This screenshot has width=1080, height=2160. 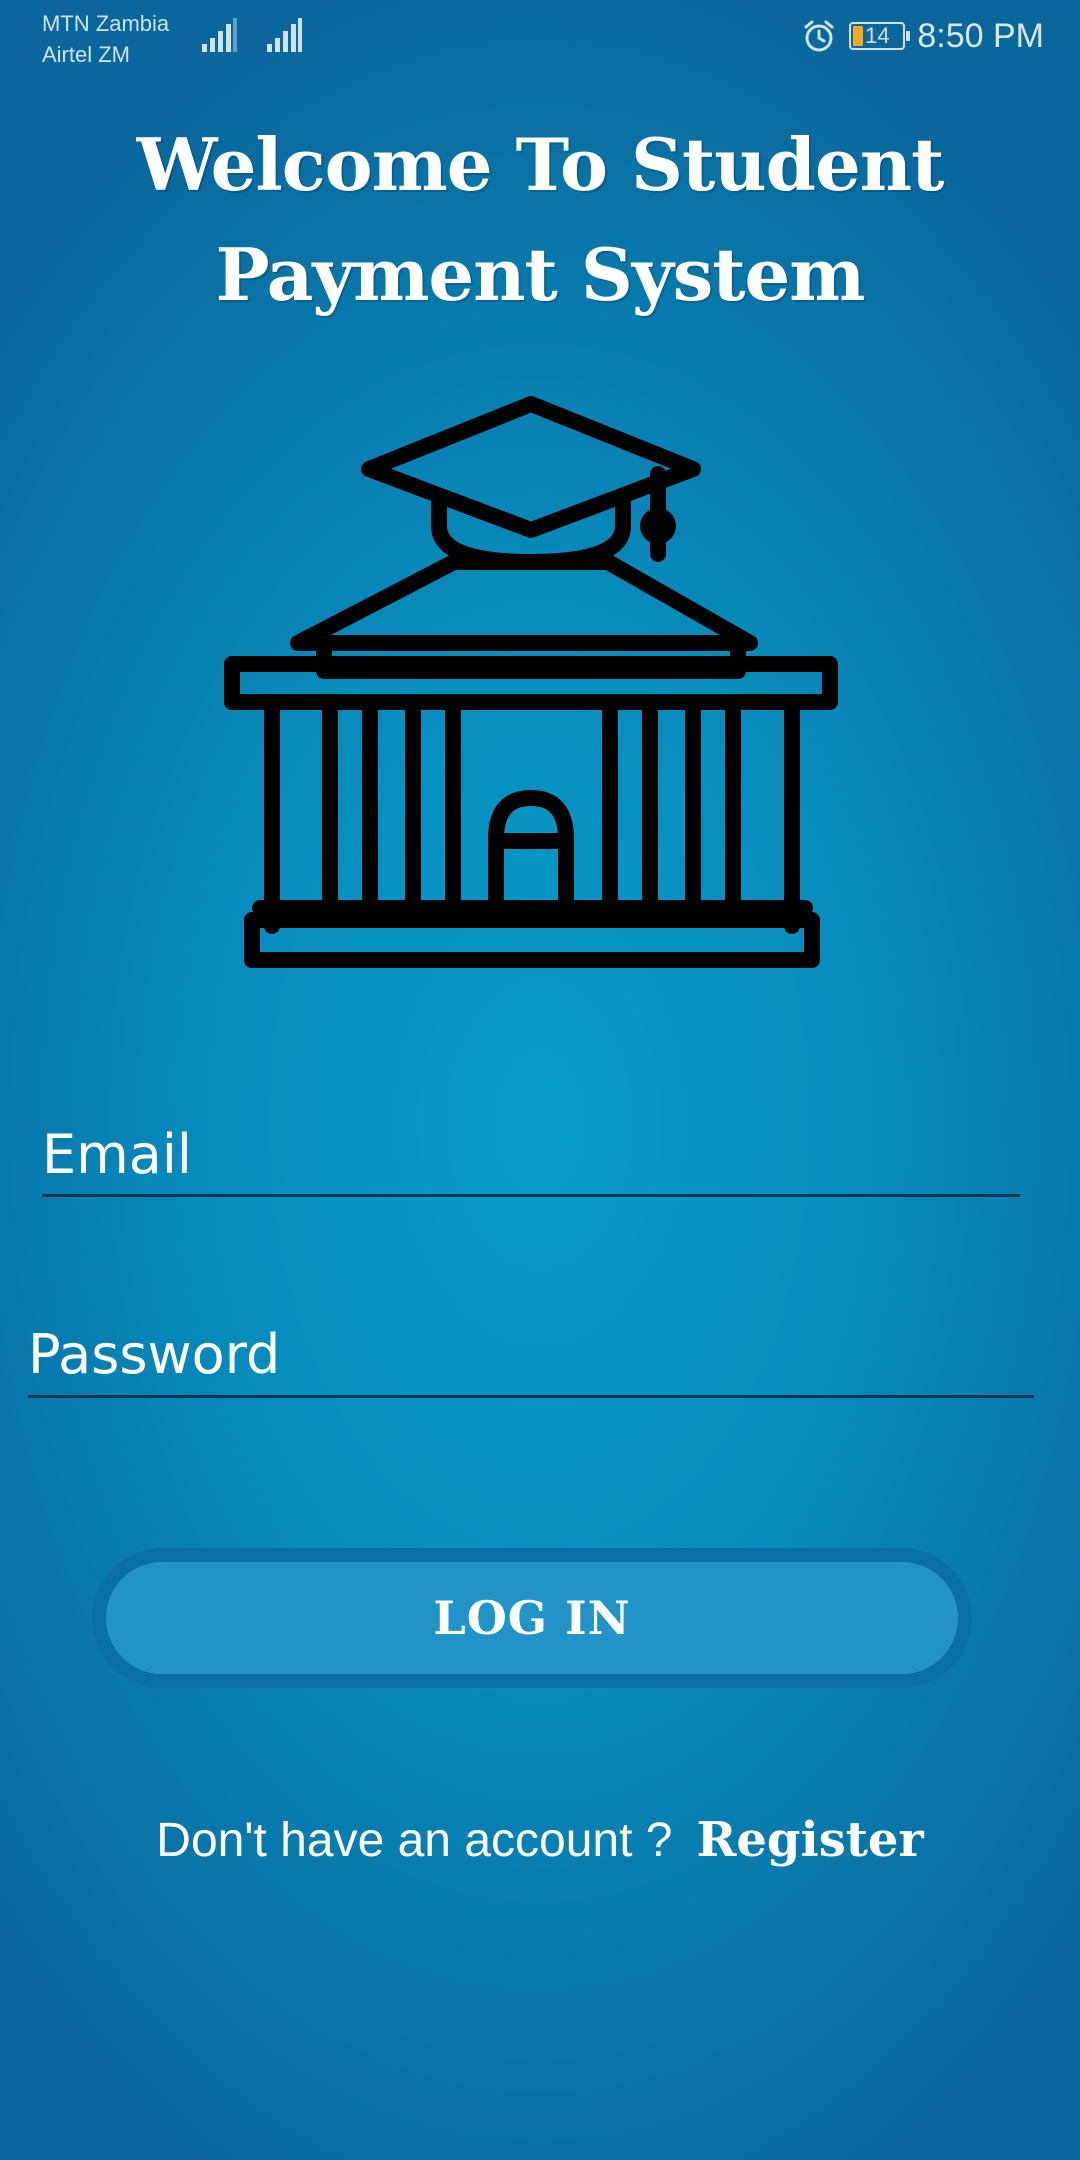 I want to click on login-button: LOG IN, so click(x=532, y=1618).